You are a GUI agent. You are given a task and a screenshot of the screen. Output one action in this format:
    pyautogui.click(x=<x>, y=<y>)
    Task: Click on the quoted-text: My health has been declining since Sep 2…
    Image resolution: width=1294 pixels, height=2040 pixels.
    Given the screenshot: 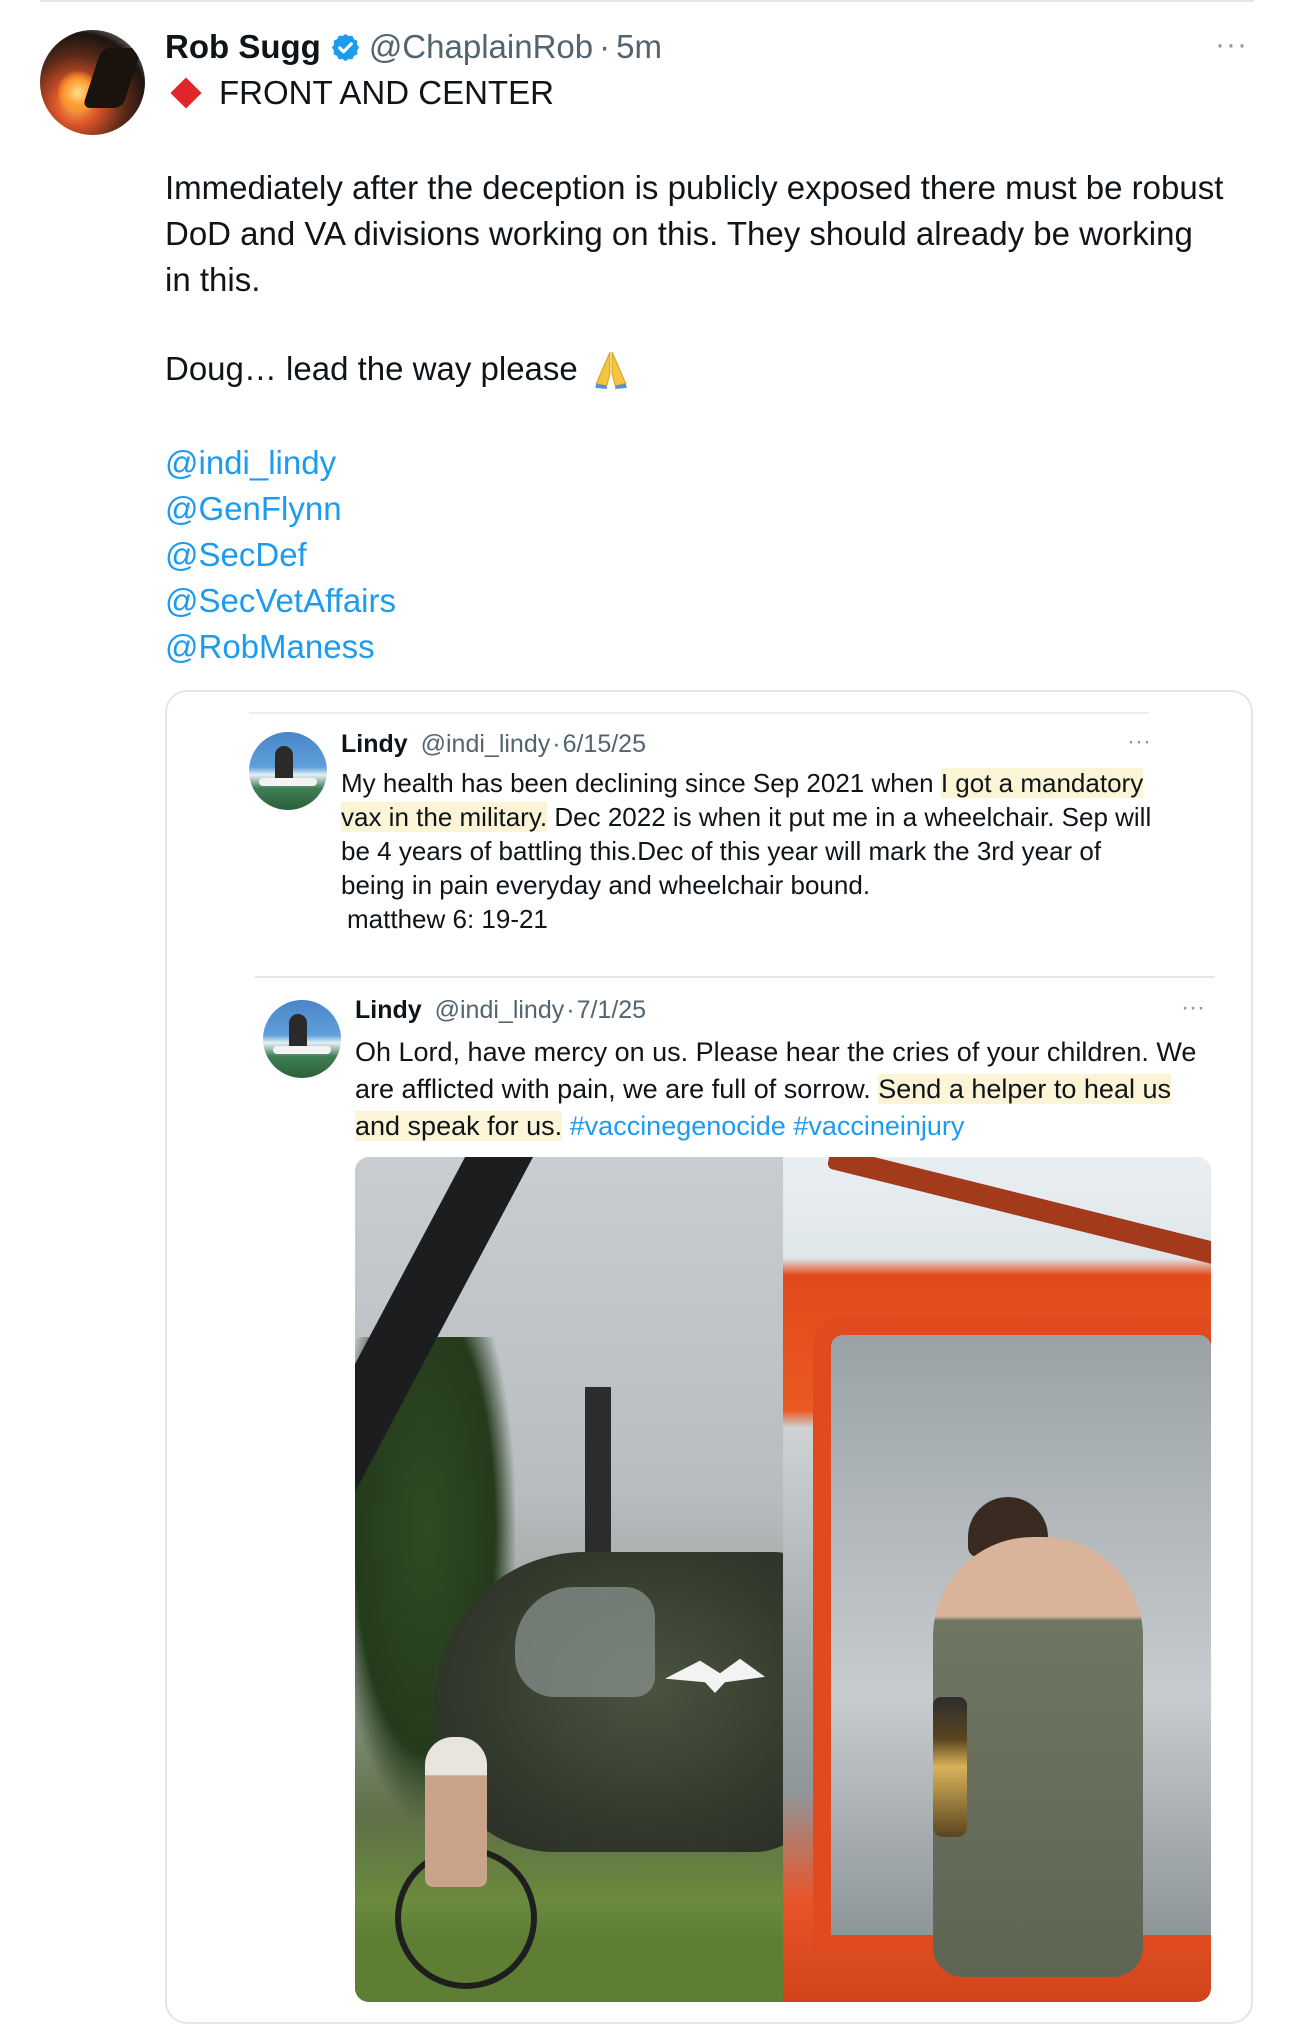 What is the action you would take?
    pyautogui.click(x=751, y=851)
    